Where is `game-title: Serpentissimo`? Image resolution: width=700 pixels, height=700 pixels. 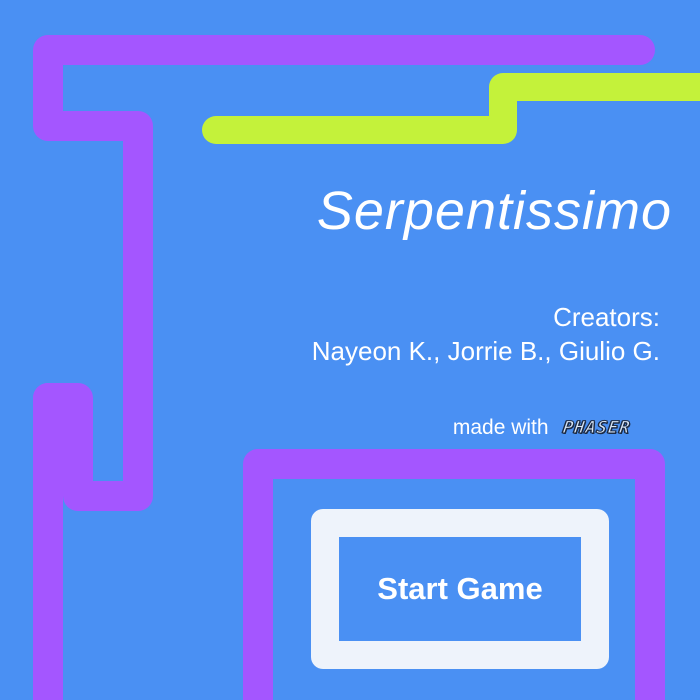
game-title: Serpentissimo is located at coordinates (494, 211).